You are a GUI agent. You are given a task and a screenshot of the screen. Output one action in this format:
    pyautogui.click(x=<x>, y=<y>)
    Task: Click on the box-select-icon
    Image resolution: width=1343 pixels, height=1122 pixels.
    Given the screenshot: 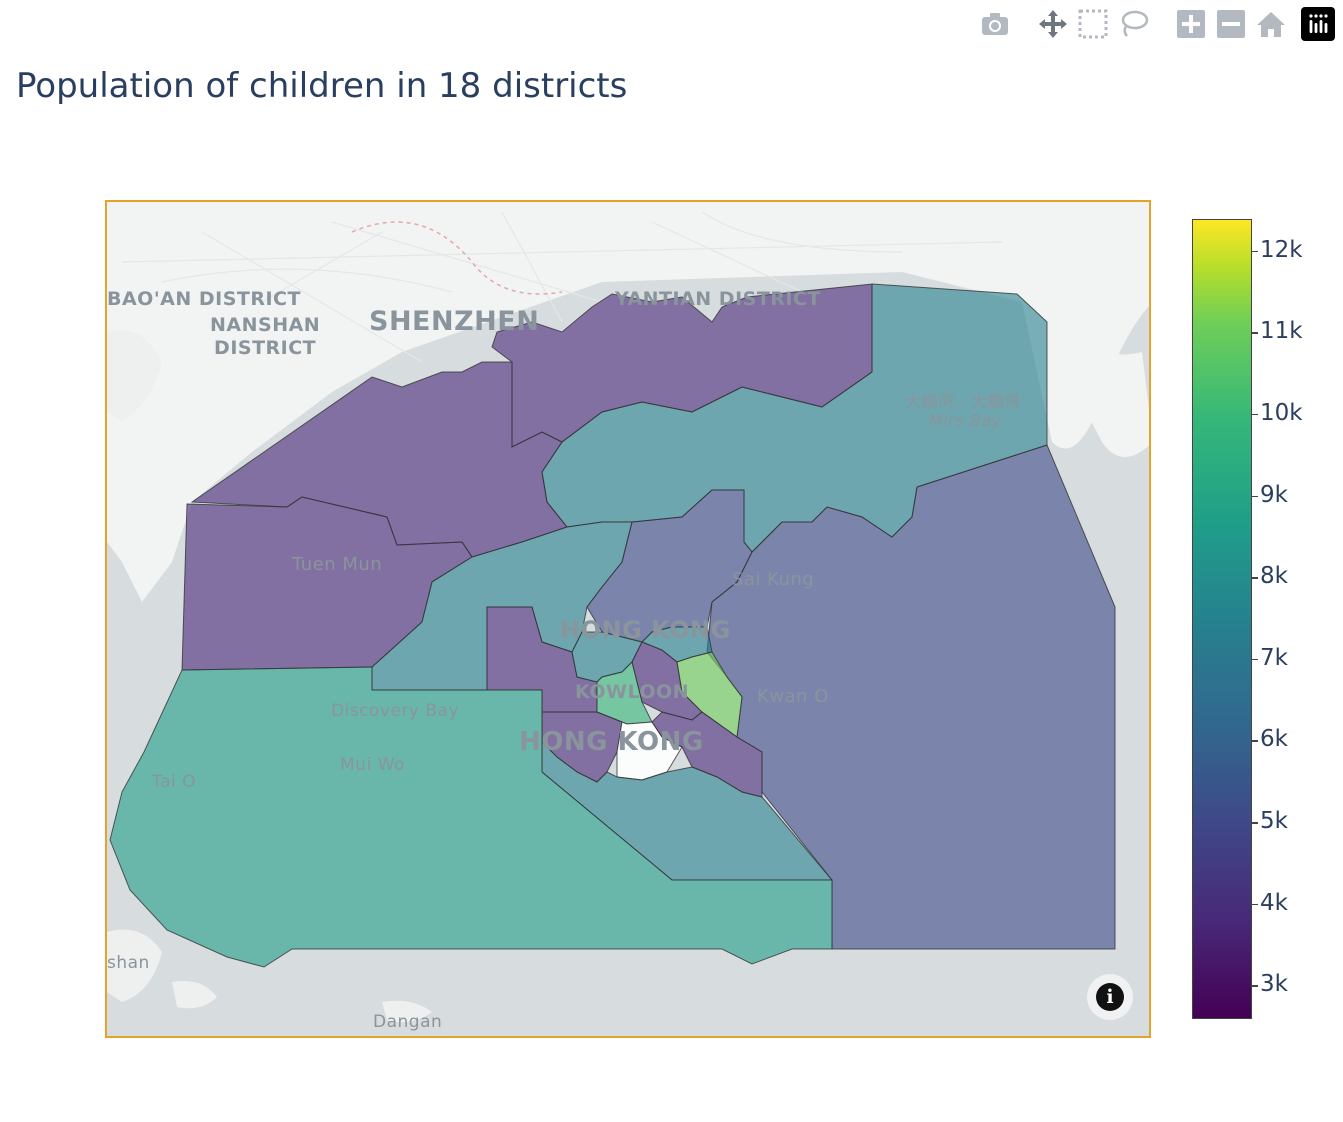 What is the action you would take?
    pyautogui.click(x=1093, y=24)
    